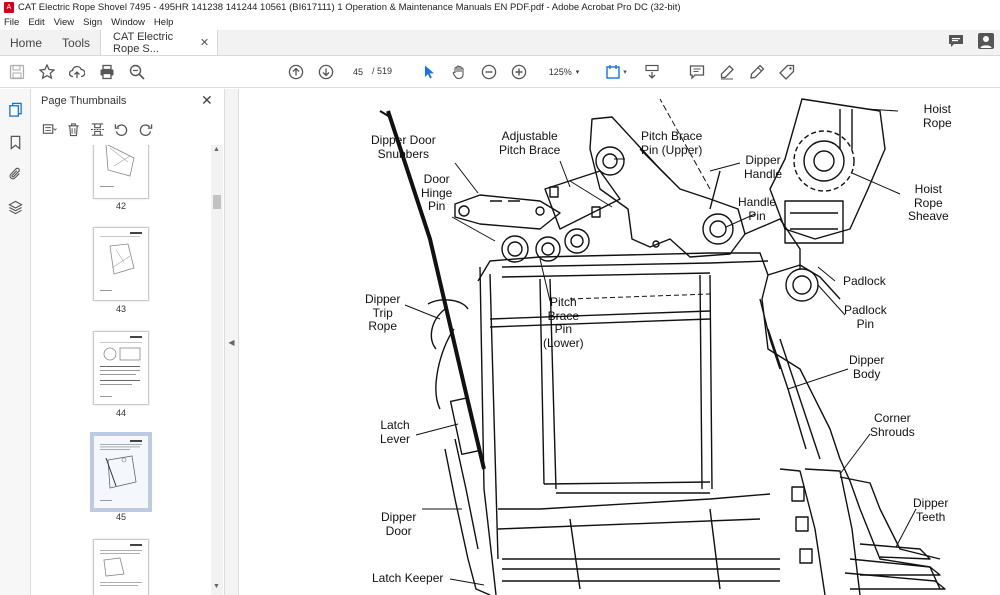  What do you see at coordinates (625, 72) in the screenshot?
I see `page-fit-chevron-icon: ▾` at bounding box center [625, 72].